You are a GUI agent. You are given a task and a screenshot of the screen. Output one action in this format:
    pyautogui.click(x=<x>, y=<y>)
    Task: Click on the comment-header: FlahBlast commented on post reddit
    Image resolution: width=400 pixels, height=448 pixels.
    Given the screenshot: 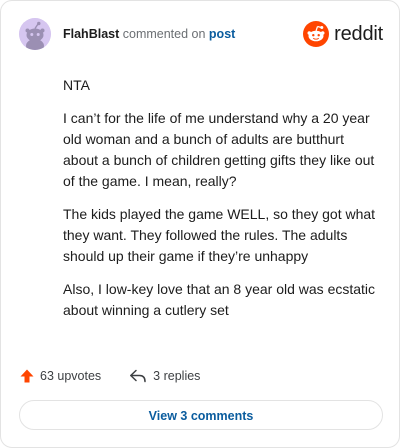 What is the action you would take?
    pyautogui.click(x=201, y=34)
    